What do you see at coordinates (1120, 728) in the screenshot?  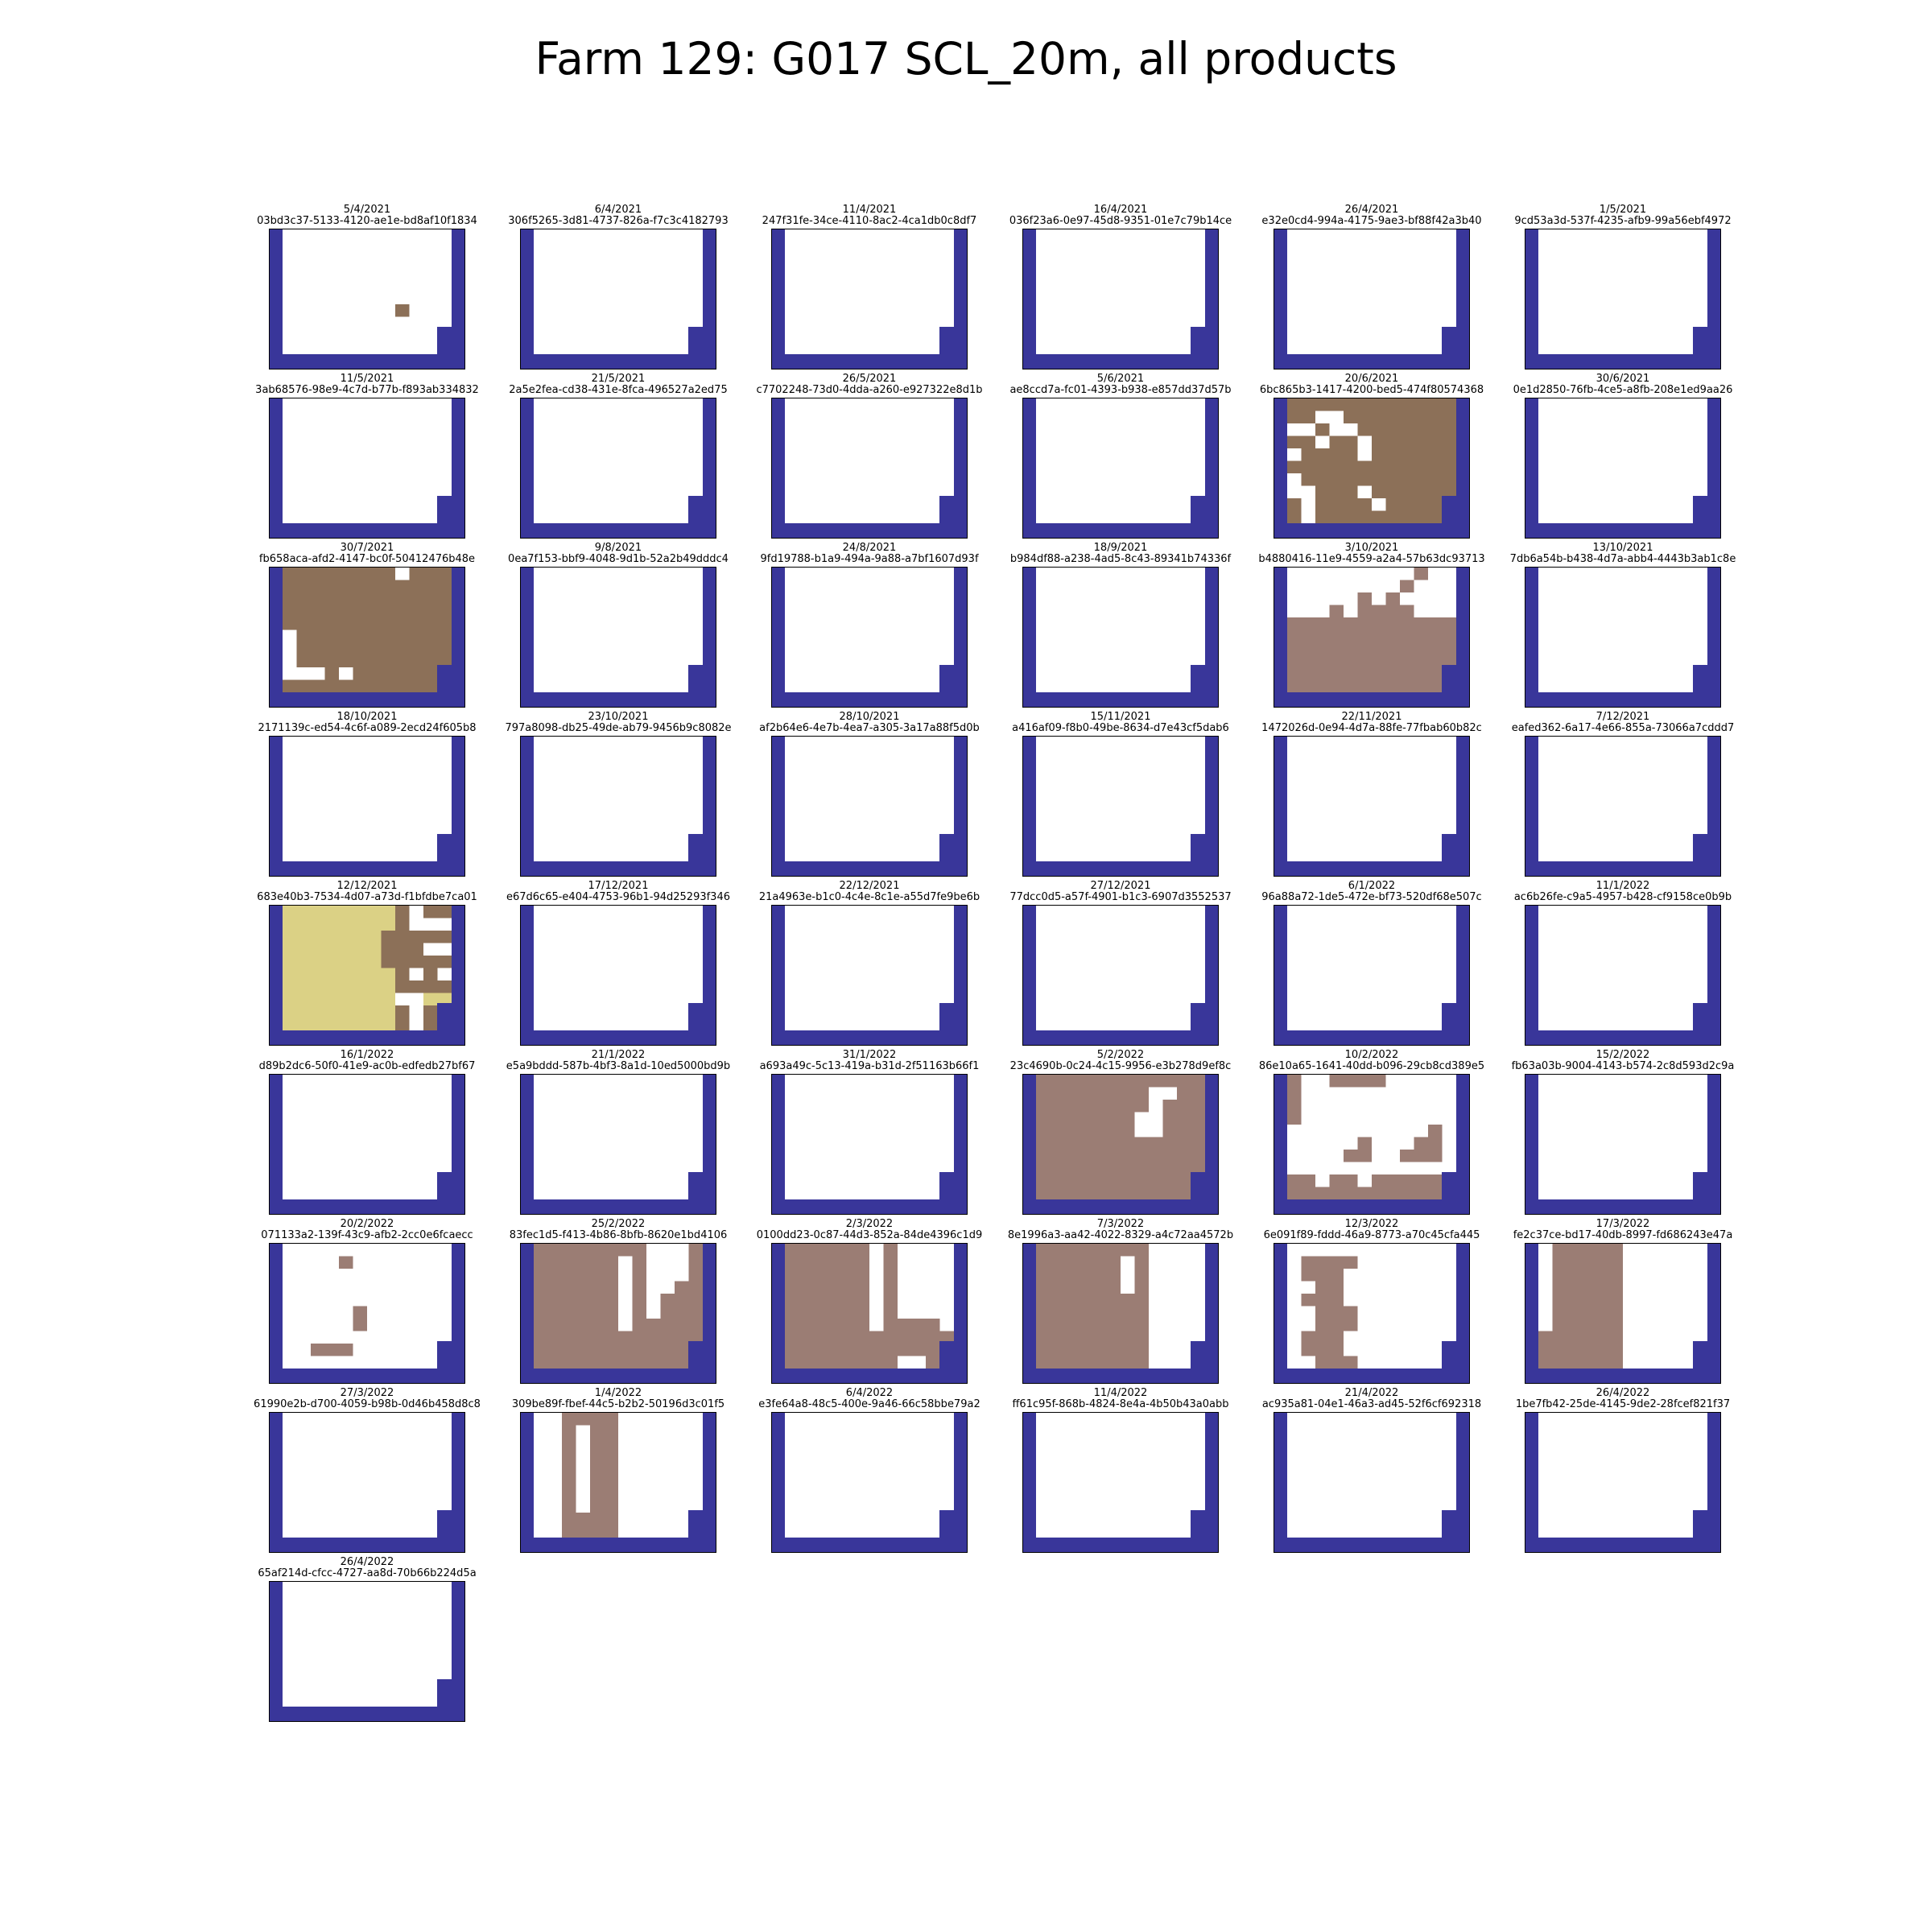 I see `panel-product-id: a416af09-f8b0-49be-8634-d7e43cf5dab6` at bounding box center [1120, 728].